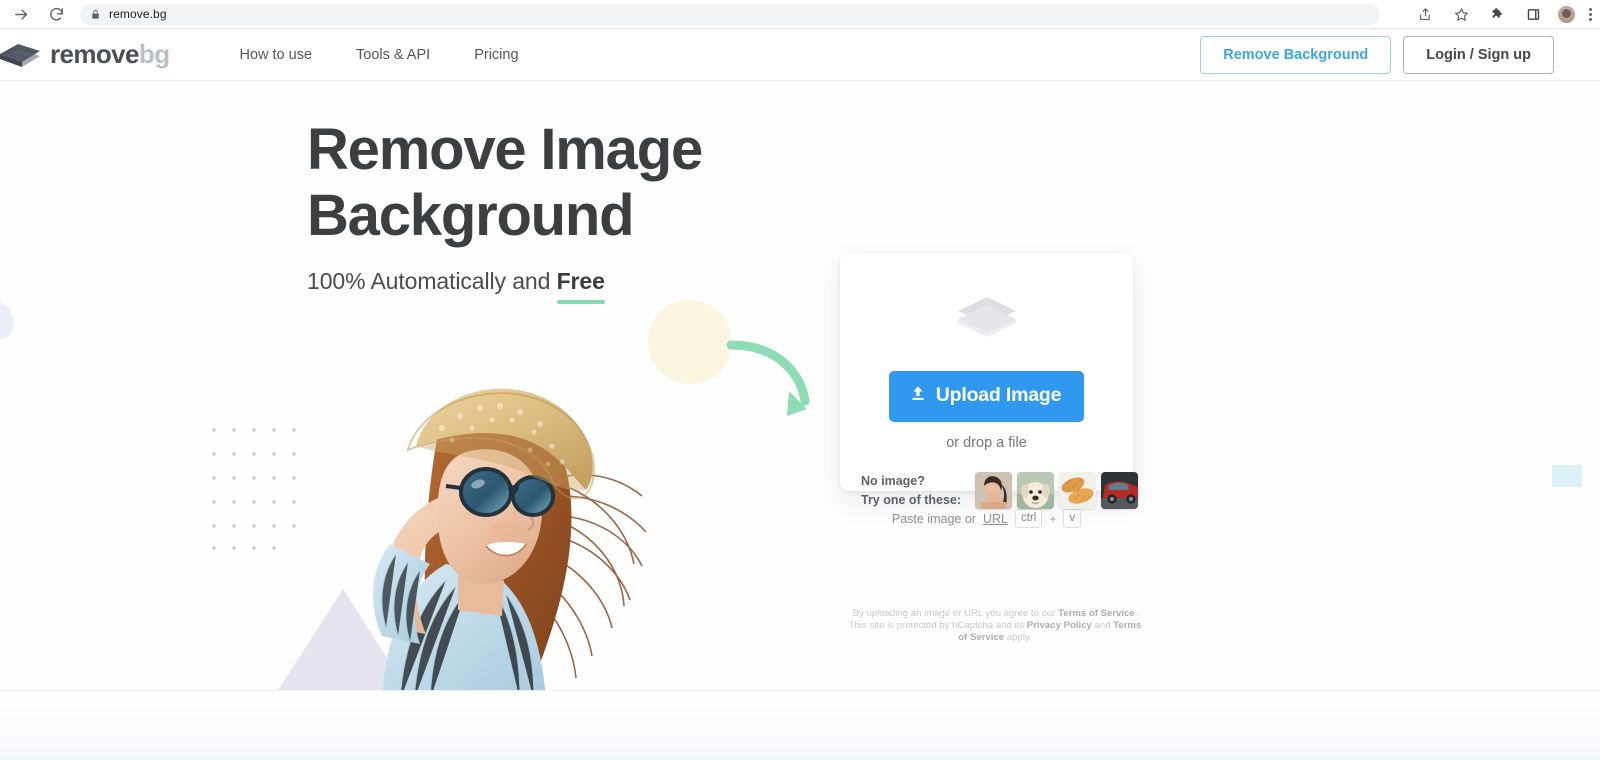 The height and width of the screenshot is (760, 1600). I want to click on side-panel-icon, so click(1533, 14).